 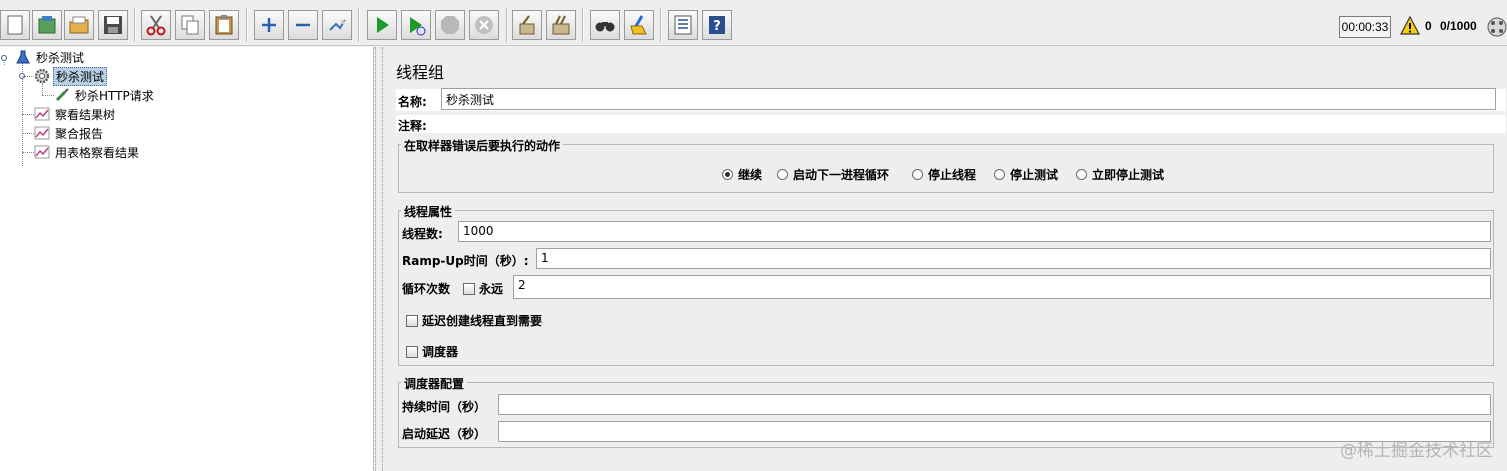 I want to click on toggle-button, so click(x=337, y=25).